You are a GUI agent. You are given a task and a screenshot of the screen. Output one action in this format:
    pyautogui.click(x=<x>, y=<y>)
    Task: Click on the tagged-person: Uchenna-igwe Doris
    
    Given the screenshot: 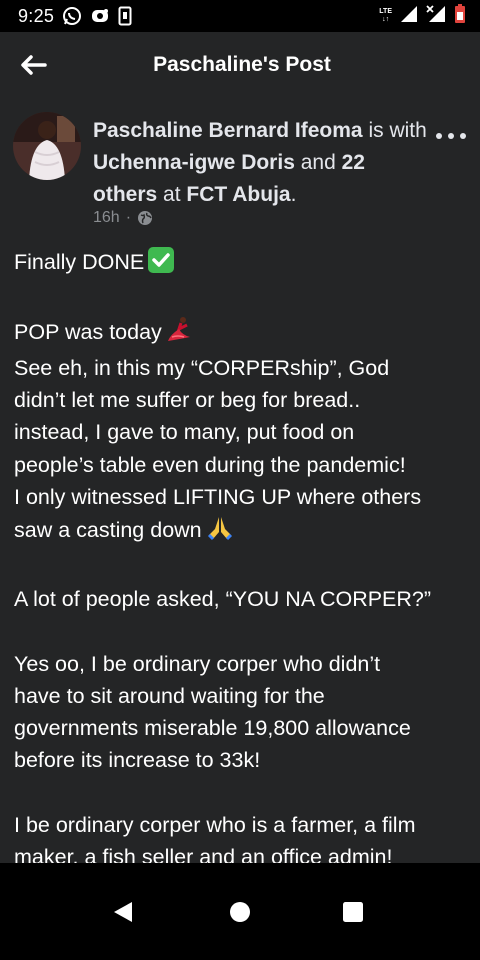 What is the action you would take?
    pyautogui.click(x=194, y=162)
    